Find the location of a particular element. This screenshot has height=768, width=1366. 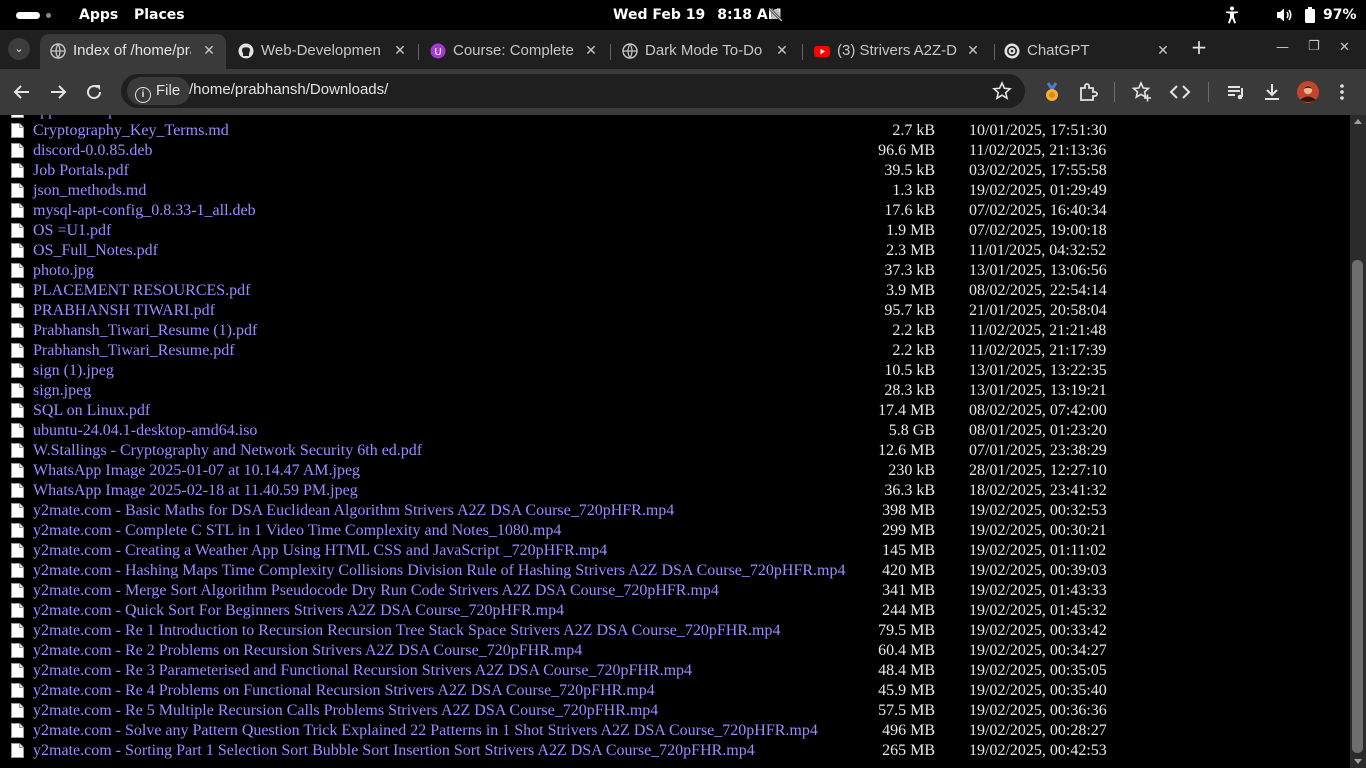

file-link: sign (1).jpeg is located at coordinates (73, 371).